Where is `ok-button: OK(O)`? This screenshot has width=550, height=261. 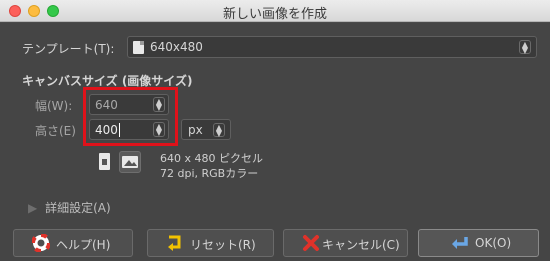
ok-button: OK(O) is located at coordinates (478, 243).